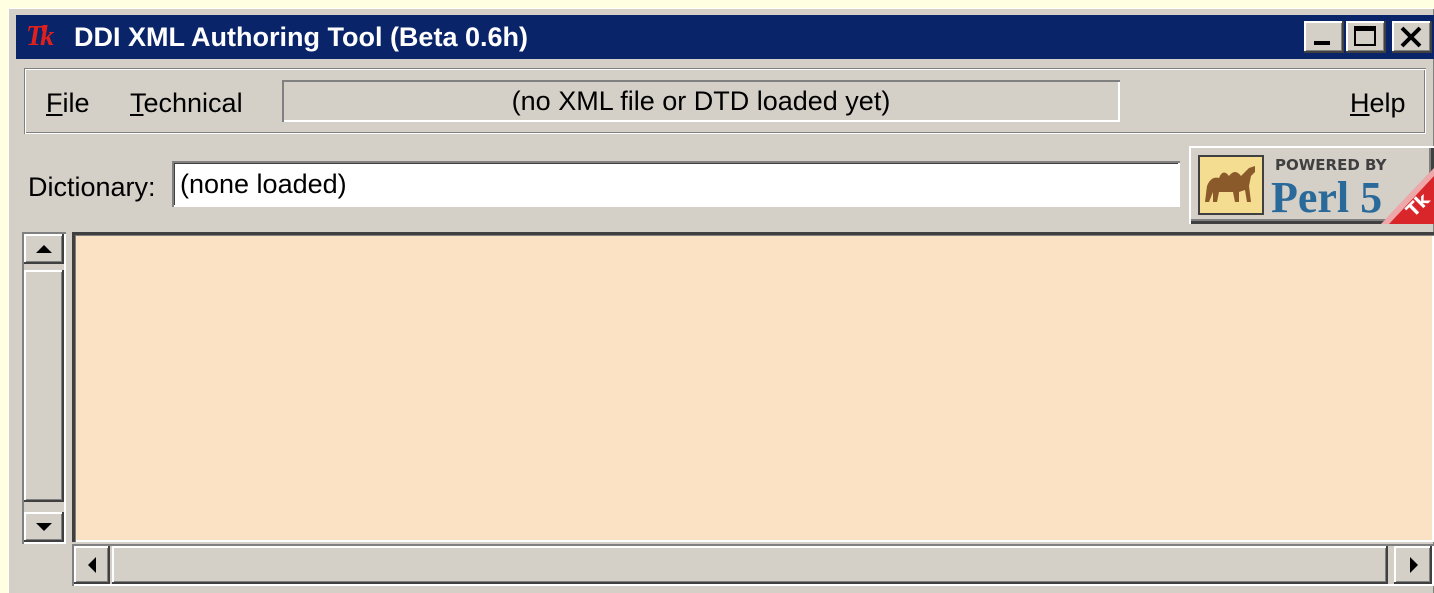 The image size is (1434, 593). I want to click on scroll-right-button, so click(1413, 565).